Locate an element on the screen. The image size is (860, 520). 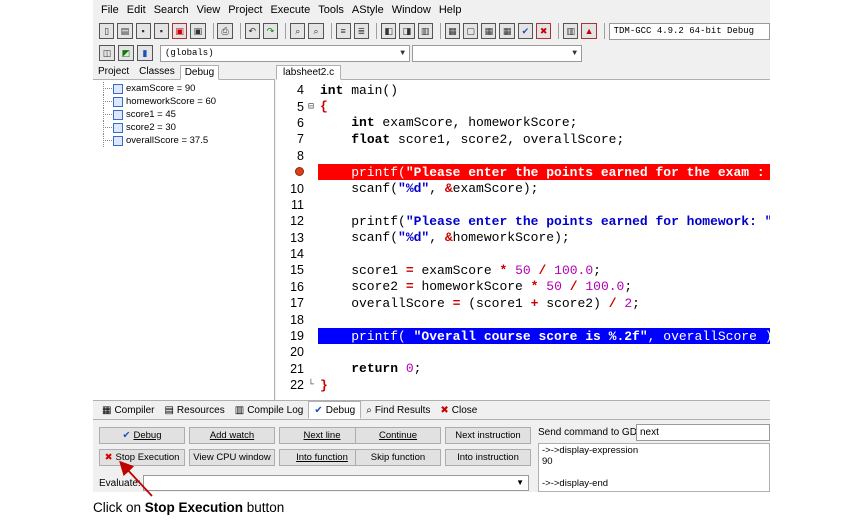
run-icon: ▢ is located at coordinates (470, 31).